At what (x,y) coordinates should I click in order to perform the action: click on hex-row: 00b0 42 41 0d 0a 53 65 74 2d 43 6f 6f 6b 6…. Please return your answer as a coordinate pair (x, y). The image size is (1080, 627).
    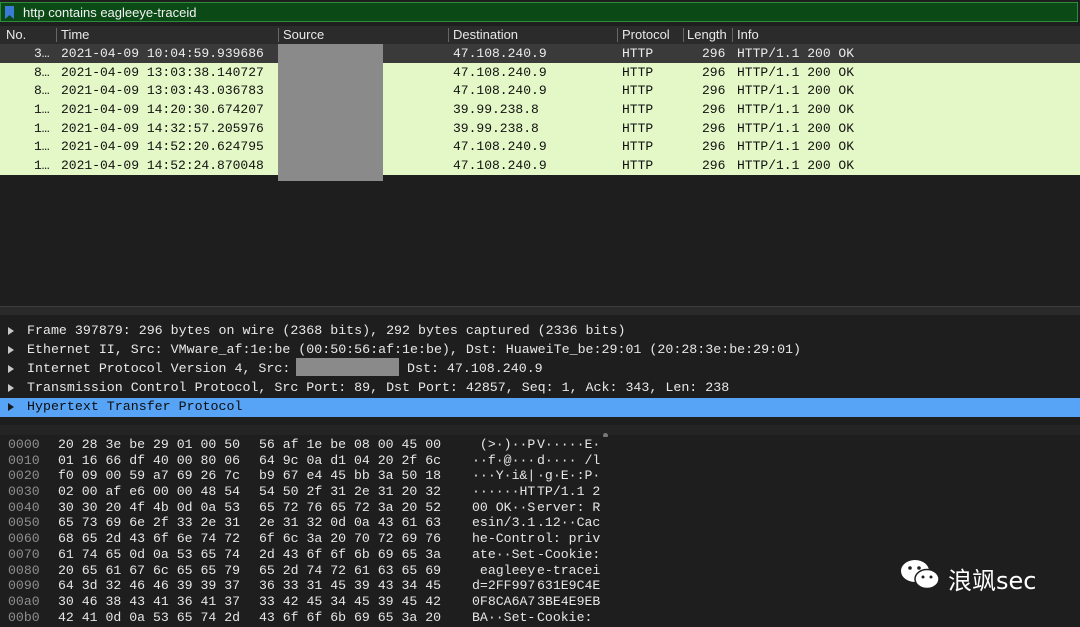
    Looking at the image, I should click on (540, 618).